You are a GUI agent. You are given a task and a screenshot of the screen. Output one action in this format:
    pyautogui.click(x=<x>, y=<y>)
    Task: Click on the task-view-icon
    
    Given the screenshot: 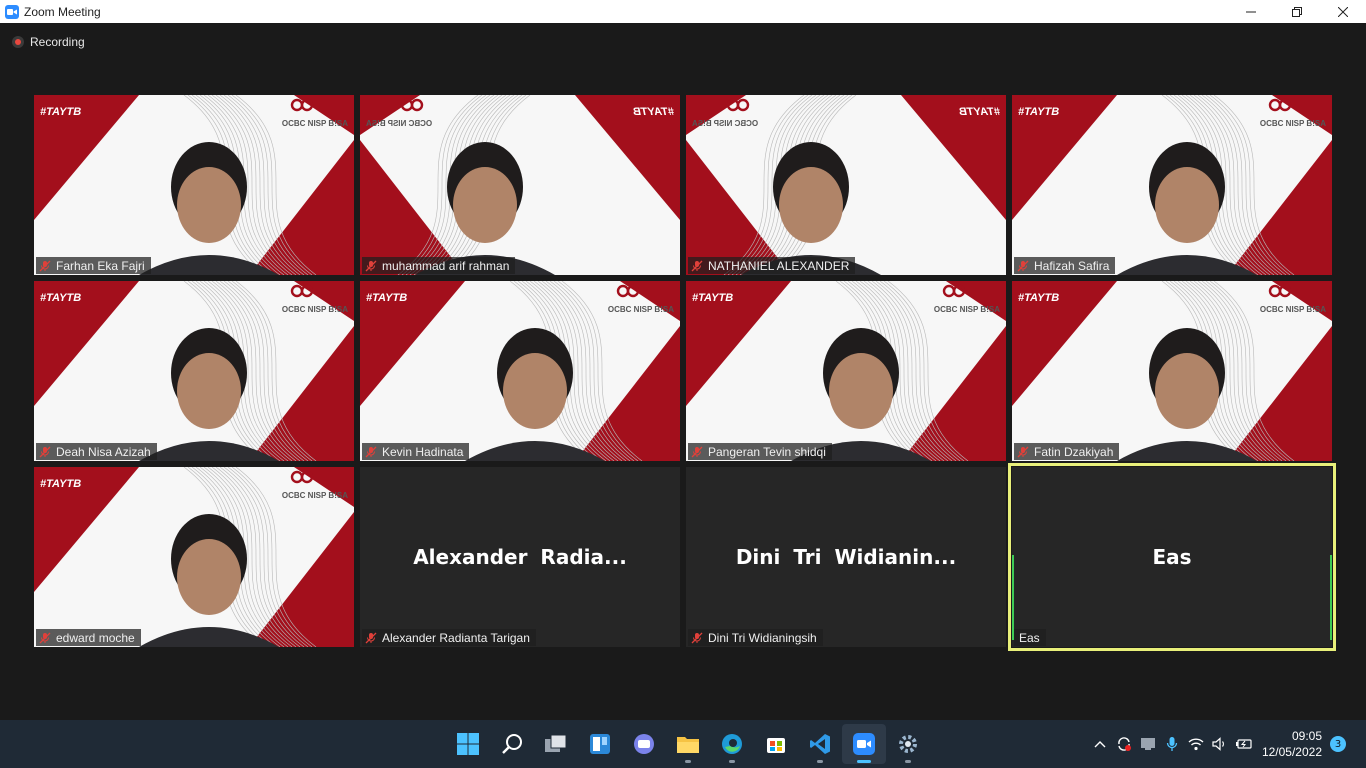 What is the action you would take?
    pyautogui.click(x=556, y=744)
    